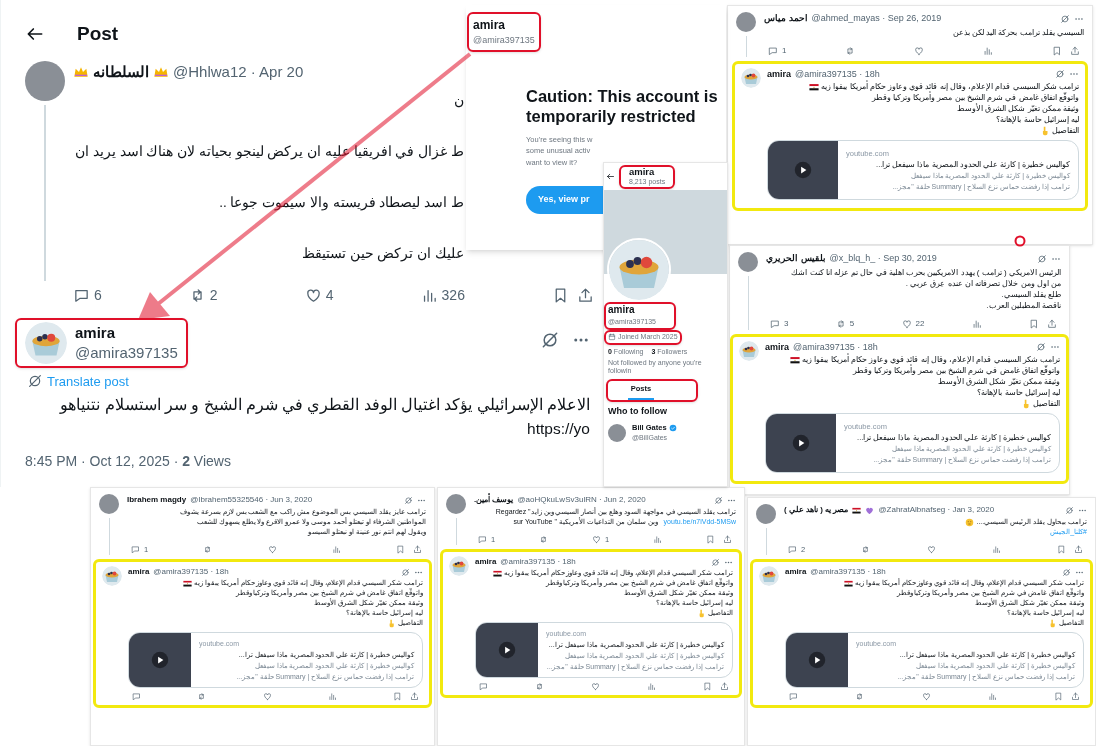 The image size is (1096, 746). I want to click on author-name: Ibrahem magdy, so click(157, 500).